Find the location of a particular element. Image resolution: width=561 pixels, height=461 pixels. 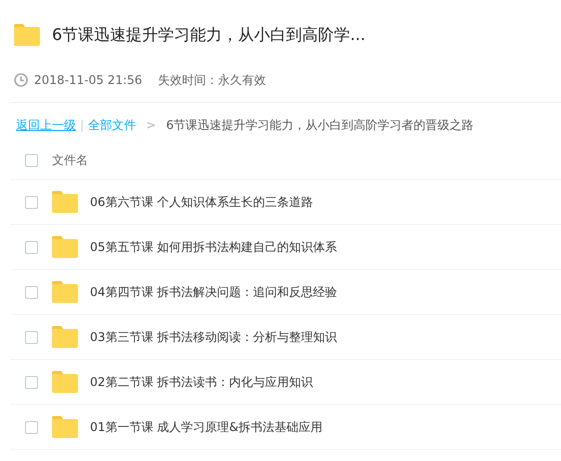

folder-name: 04第四节课 拆书法解决问题：追问和反思经验 is located at coordinates (214, 292).